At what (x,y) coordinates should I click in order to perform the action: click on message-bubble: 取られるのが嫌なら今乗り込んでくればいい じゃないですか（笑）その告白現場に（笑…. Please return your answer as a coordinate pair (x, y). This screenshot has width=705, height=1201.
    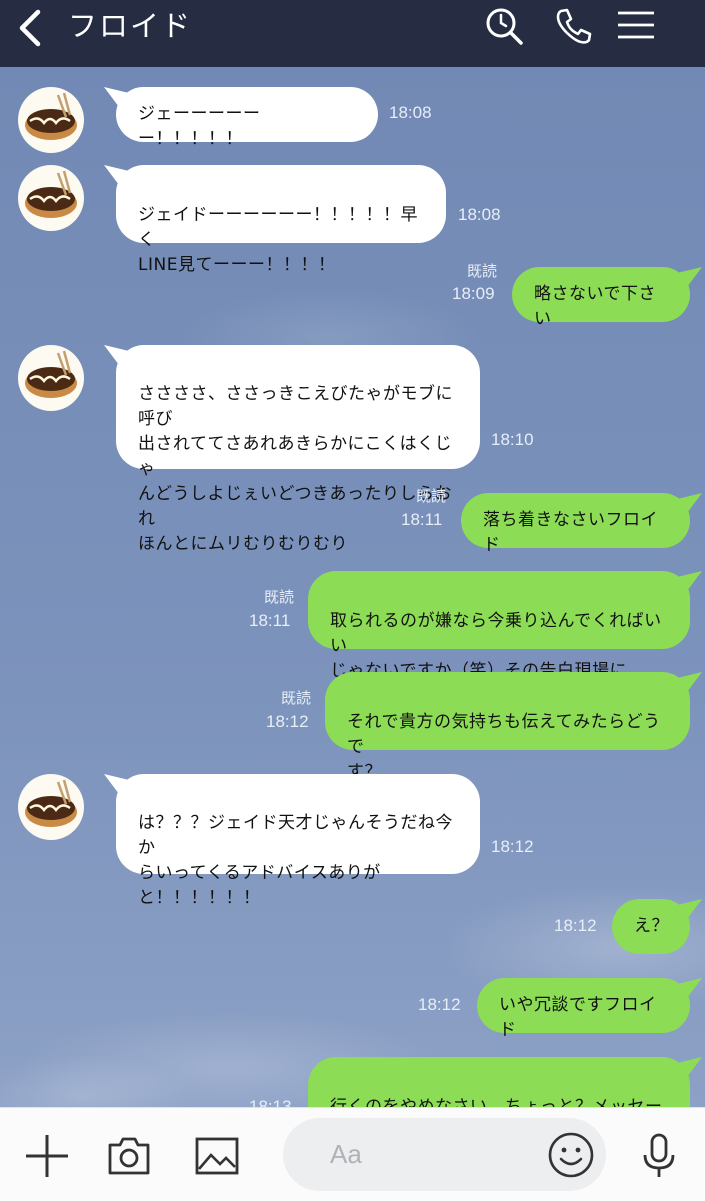
    Looking at the image, I should click on (499, 638).